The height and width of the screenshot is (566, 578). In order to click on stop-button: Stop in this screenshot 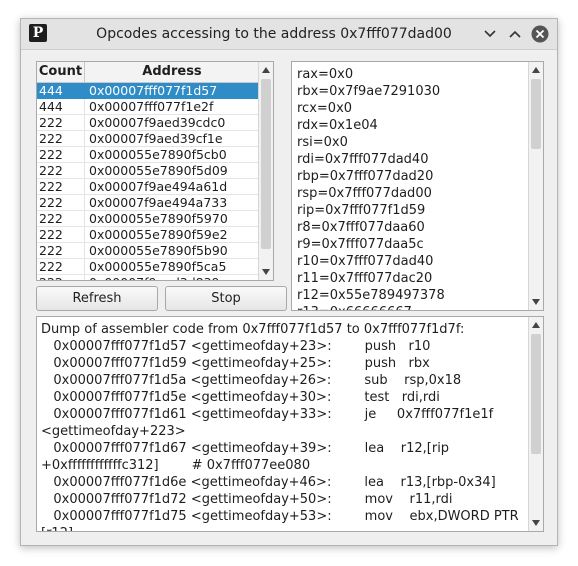, I will do `click(226, 298)`.